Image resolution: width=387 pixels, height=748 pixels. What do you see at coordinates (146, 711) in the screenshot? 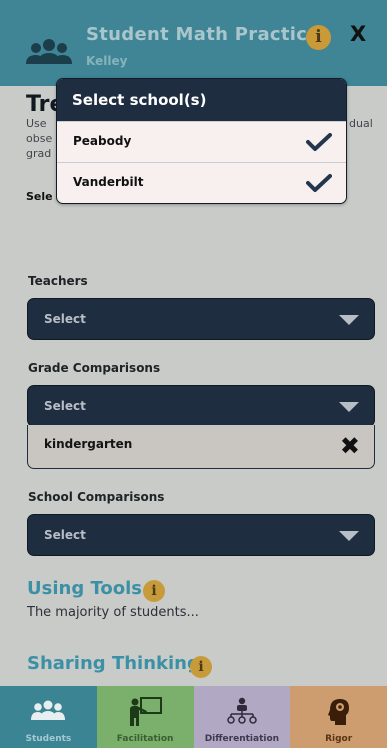
I see `teacher-board-icon` at bounding box center [146, 711].